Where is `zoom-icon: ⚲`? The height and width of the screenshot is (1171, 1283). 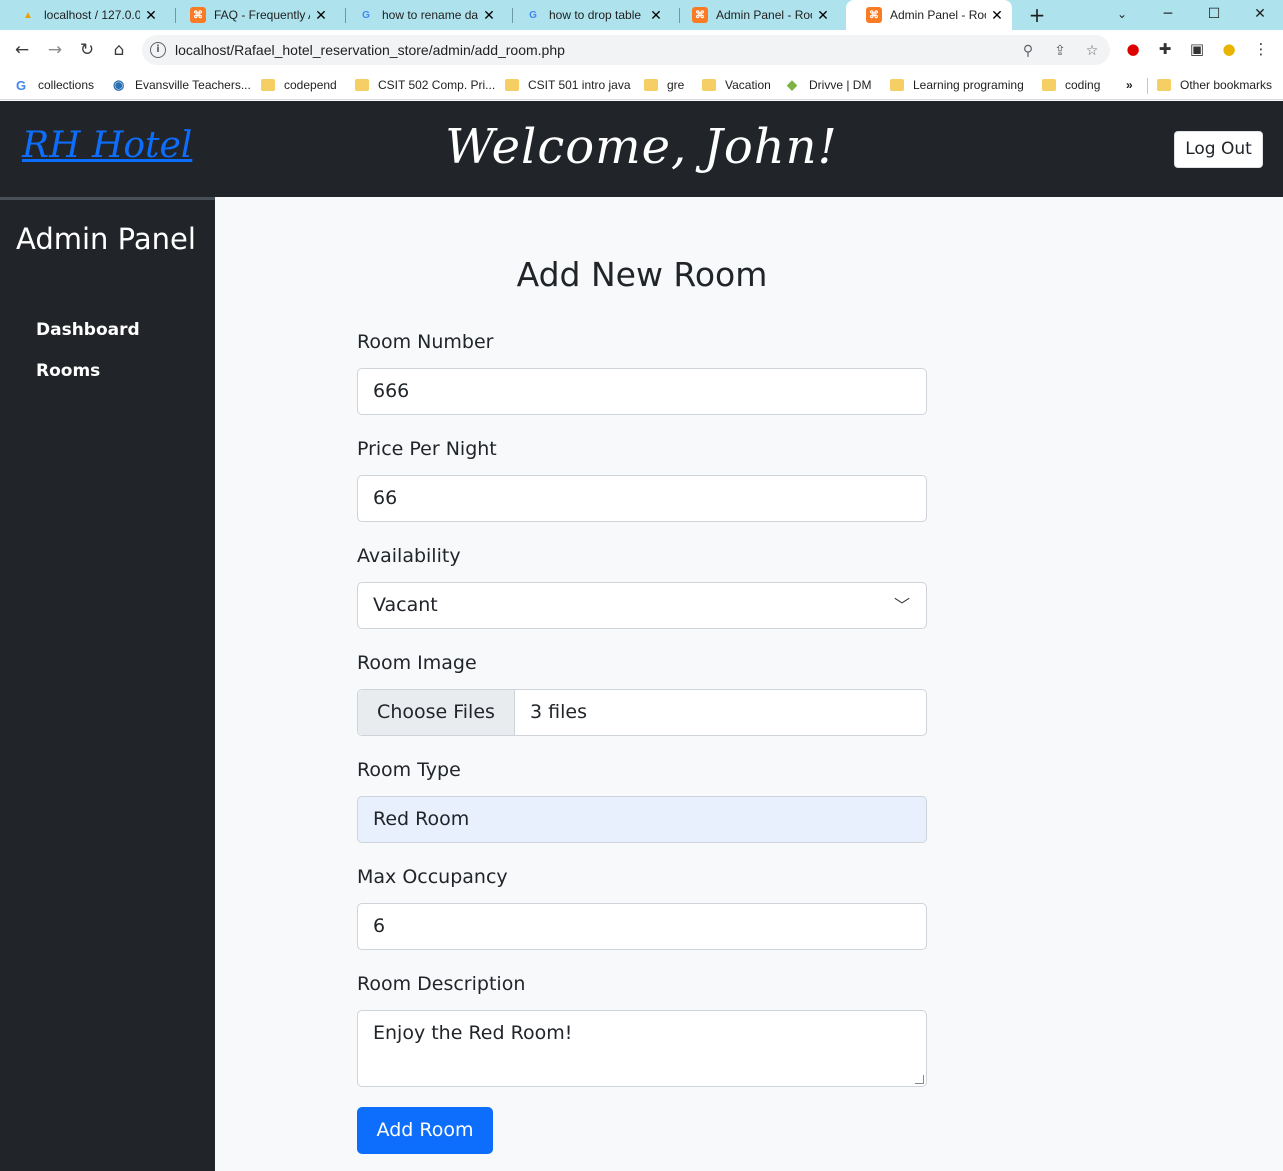 zoom-icon: ⚲ is located at coordinates (1028, 51).